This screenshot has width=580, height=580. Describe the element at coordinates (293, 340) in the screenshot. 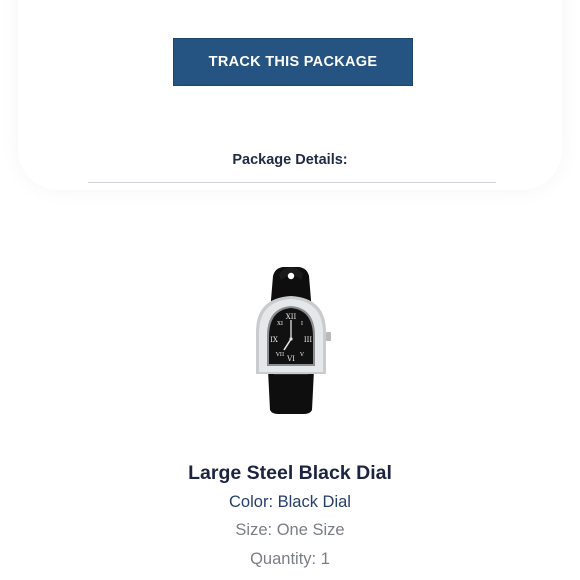

I see `watch-icon: XII VI IX III XI I VII V` at that location.